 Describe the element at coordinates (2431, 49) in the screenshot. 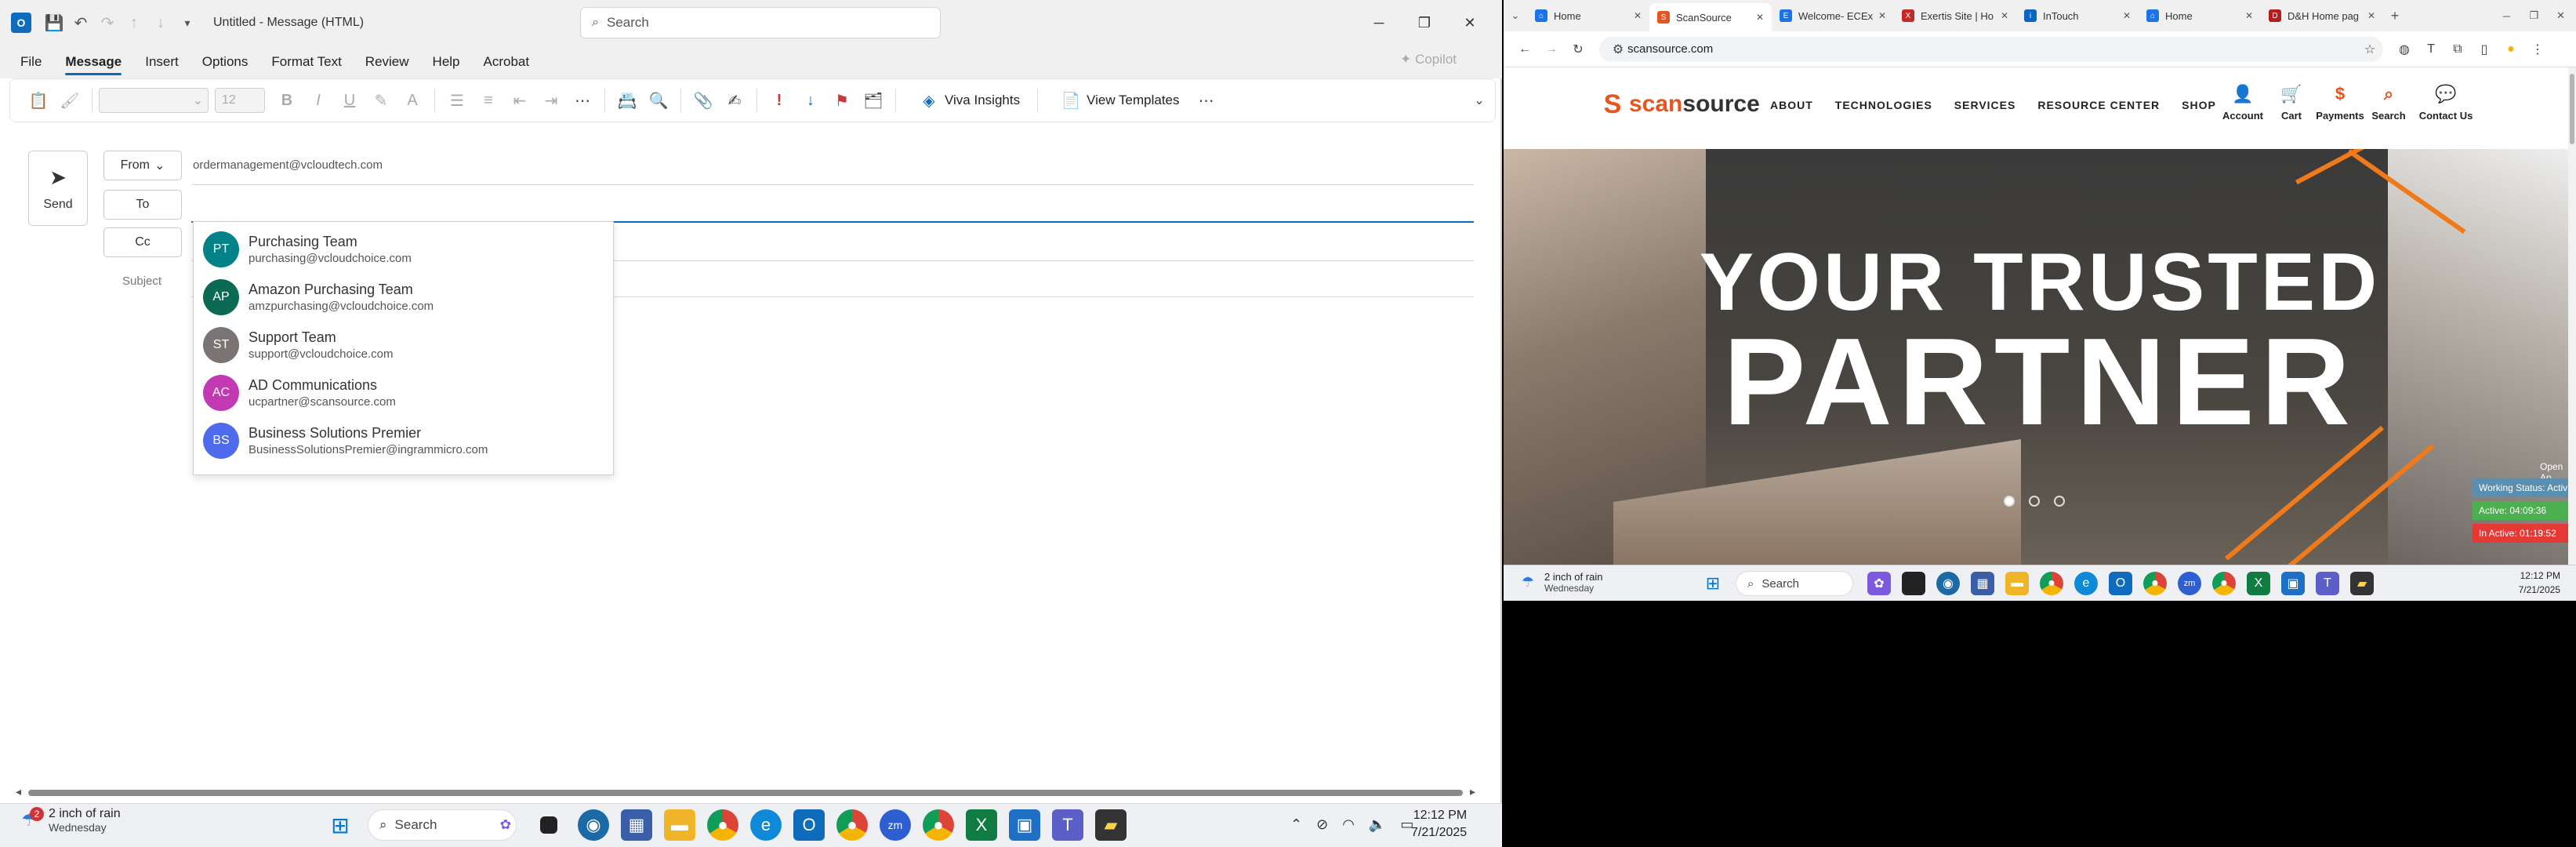

I see `translate-icon: T` at that location.